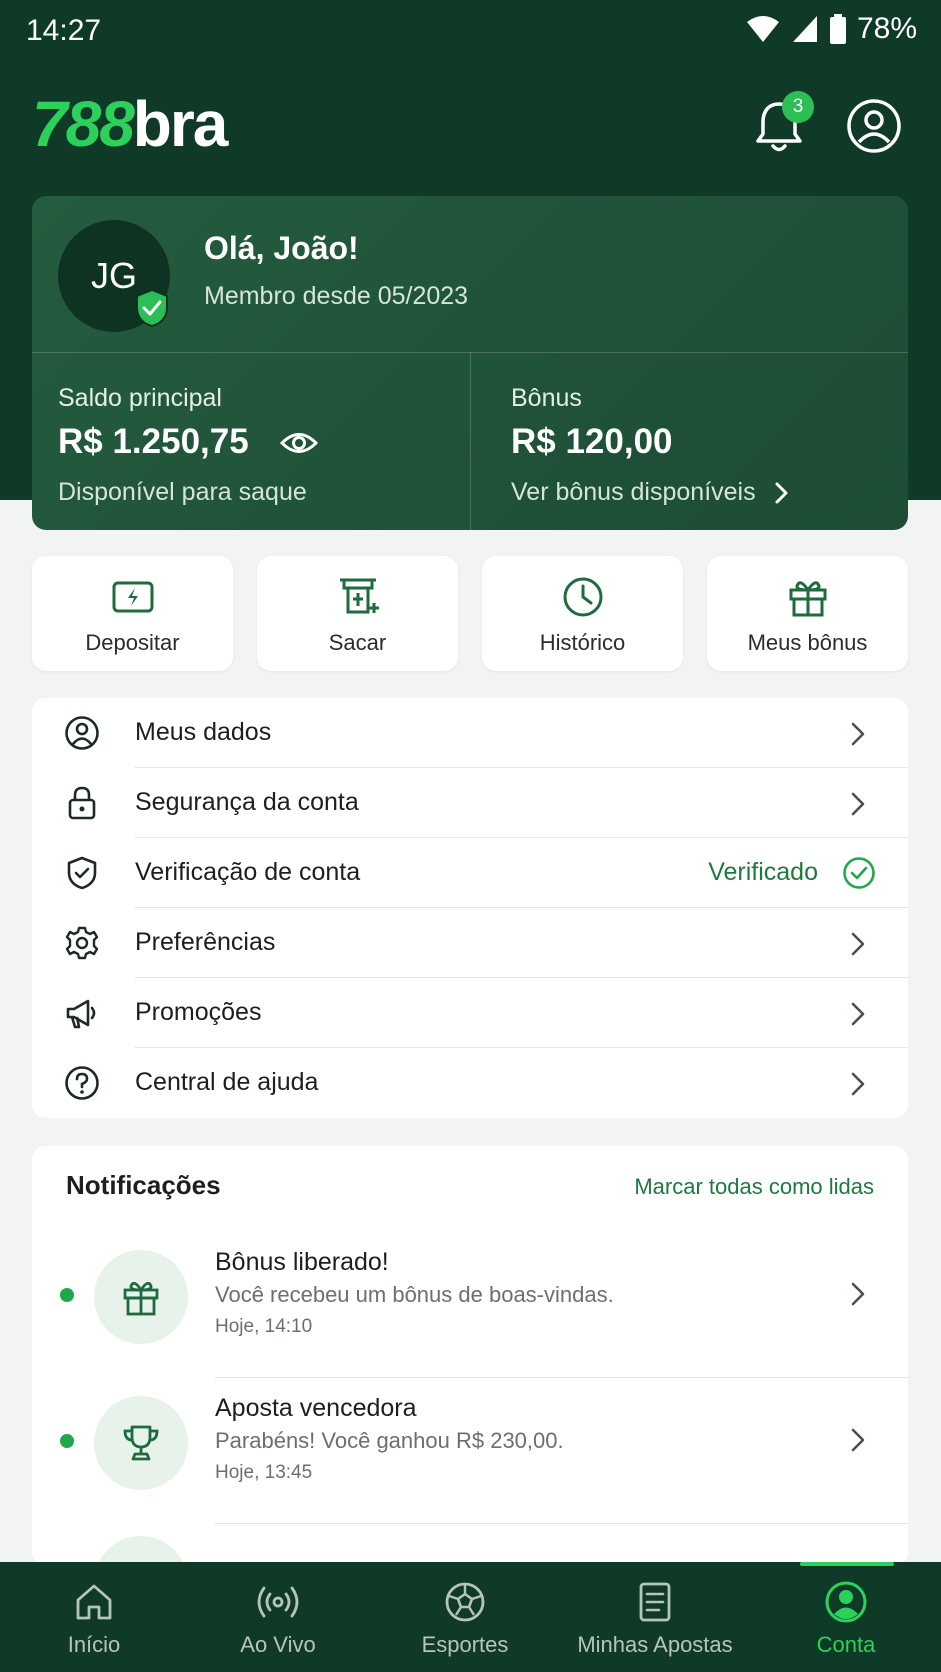 Image resolution: width=941 pixels, height=1672 pixels. Describe the element at coordinates (152, 308) in the screenshot. I see `verified-badge-icon` at that location.